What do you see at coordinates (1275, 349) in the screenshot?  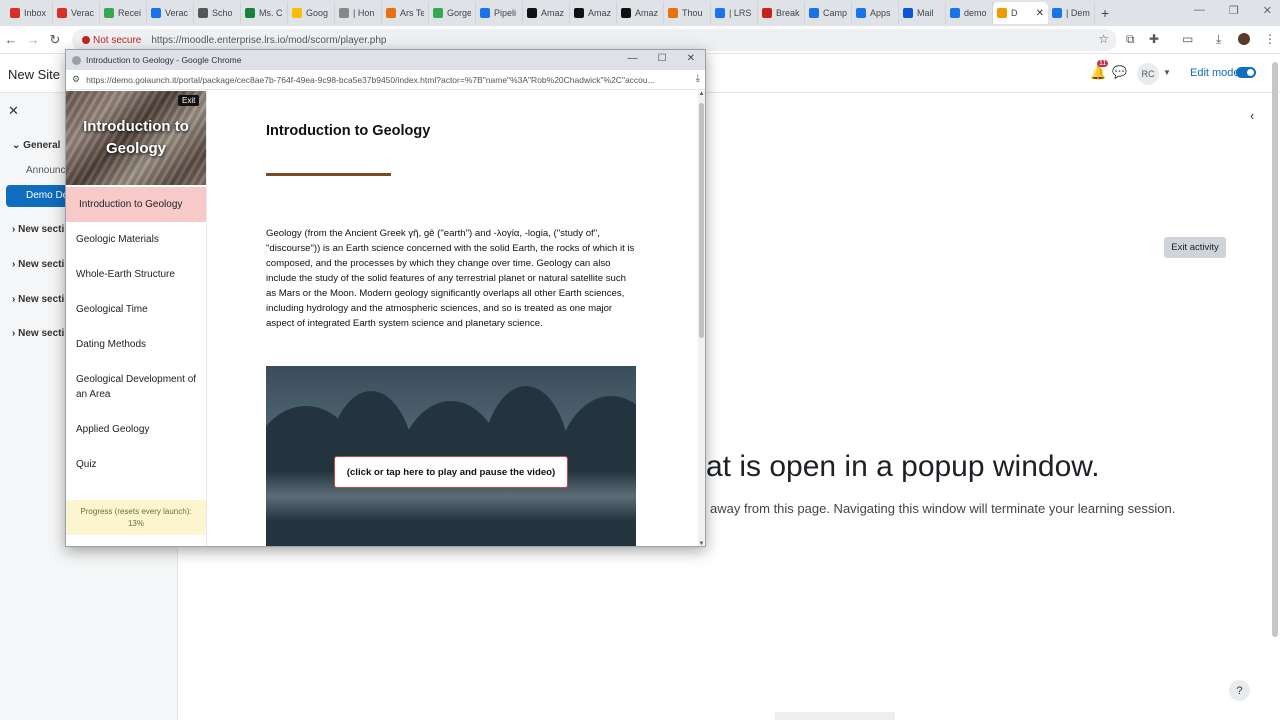 I see `page-scrollbar` at bounding box center [1275, 349].